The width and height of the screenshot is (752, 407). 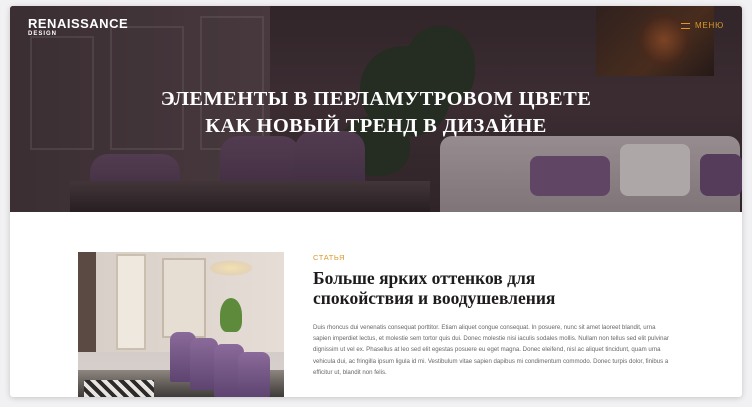 I want to click on image-chandelier, so click(x=231, y=268).